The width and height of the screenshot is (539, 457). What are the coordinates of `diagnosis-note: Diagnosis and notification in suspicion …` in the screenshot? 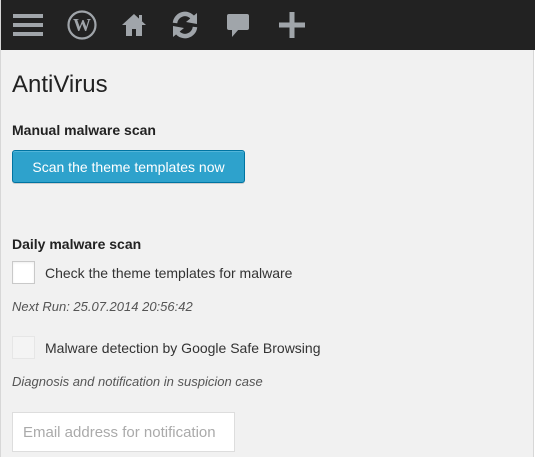 It's located at (137, 381).